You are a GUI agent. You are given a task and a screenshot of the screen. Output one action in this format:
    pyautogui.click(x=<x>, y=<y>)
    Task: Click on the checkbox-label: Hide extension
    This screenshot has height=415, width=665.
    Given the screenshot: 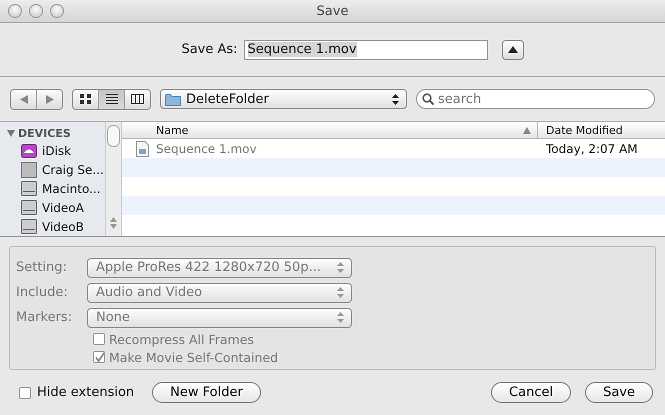 What is the action you would take?
    pyautogui.click(x=85, y=392)
    